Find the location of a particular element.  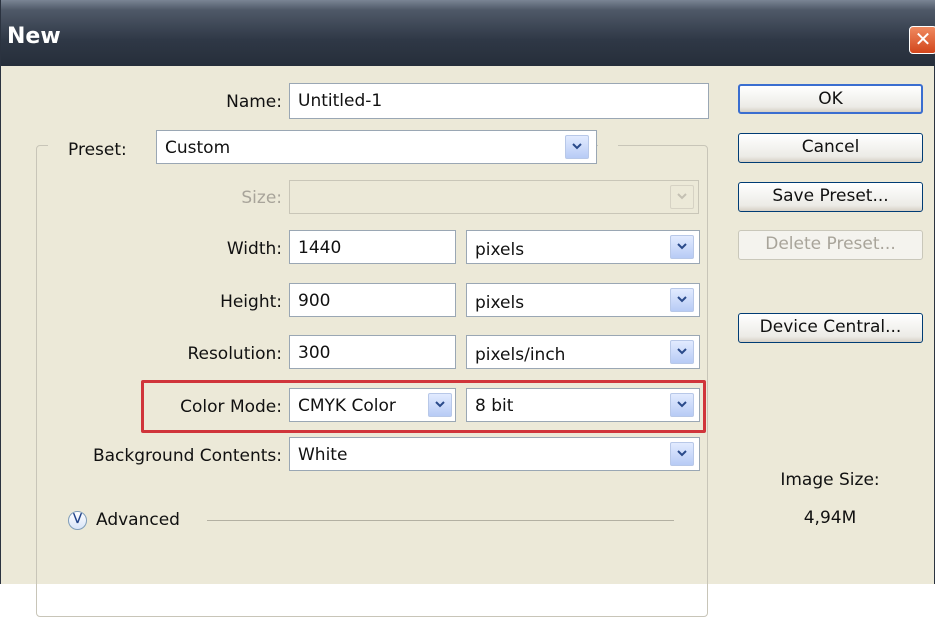

image-size-value: 4,94M is located at coordinates (830, 518).